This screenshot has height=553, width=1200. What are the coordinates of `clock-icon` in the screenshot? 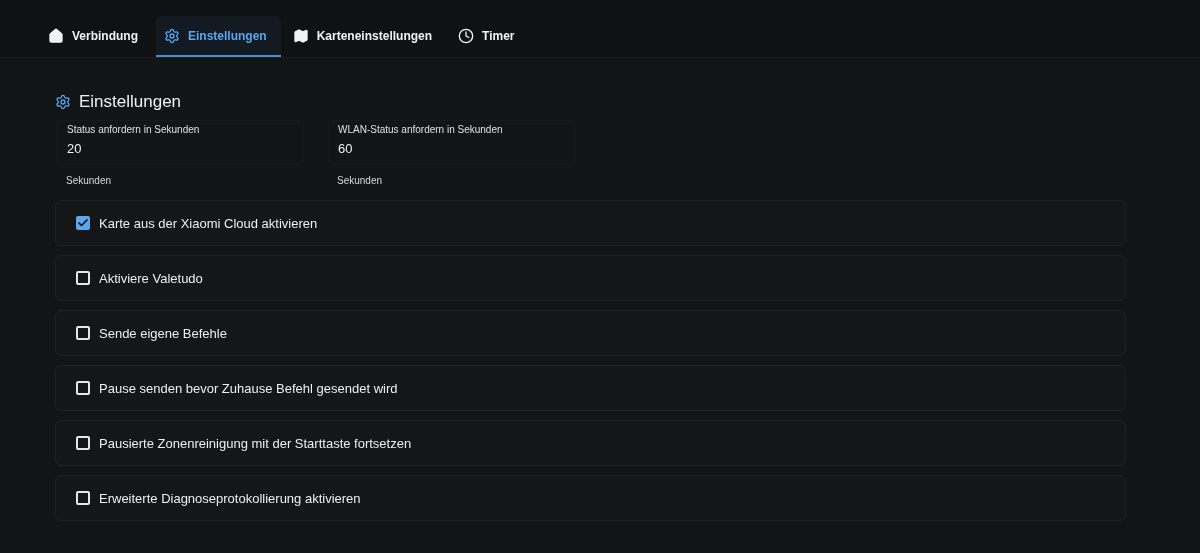 It's located at (466, 35).